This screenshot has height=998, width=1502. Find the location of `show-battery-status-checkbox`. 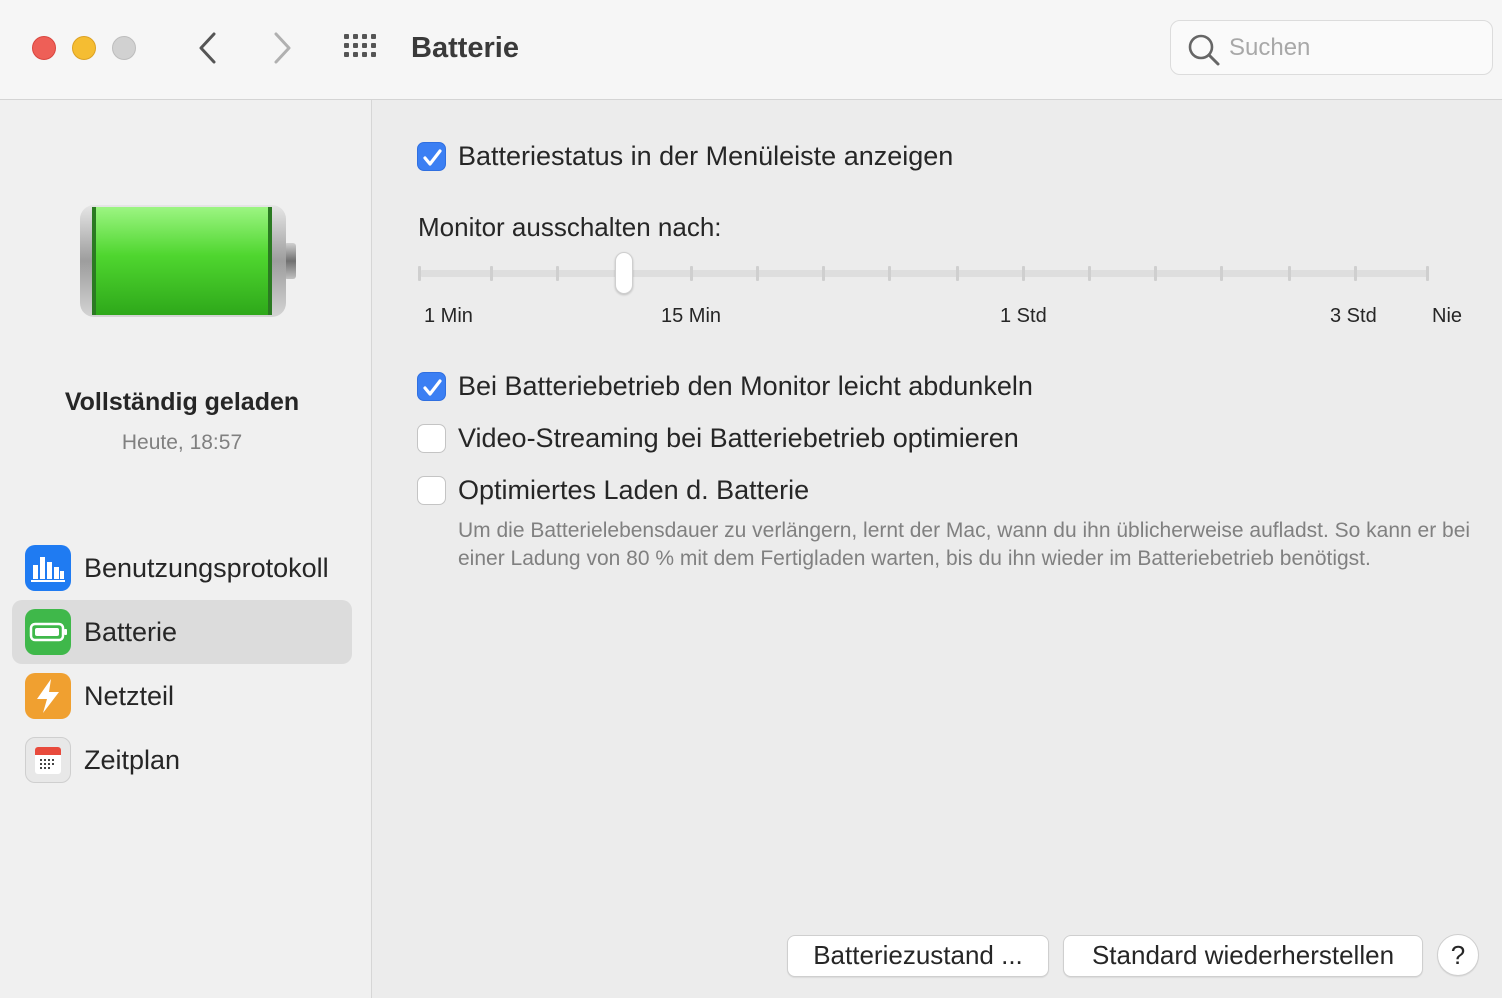

show-battery-status-checkbox is located at coordinates (431, 156).